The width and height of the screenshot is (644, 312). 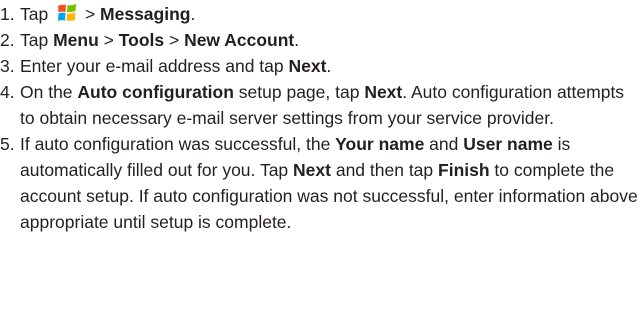 I want to click on ui-term: Messaging, so click(x=145, y=14).